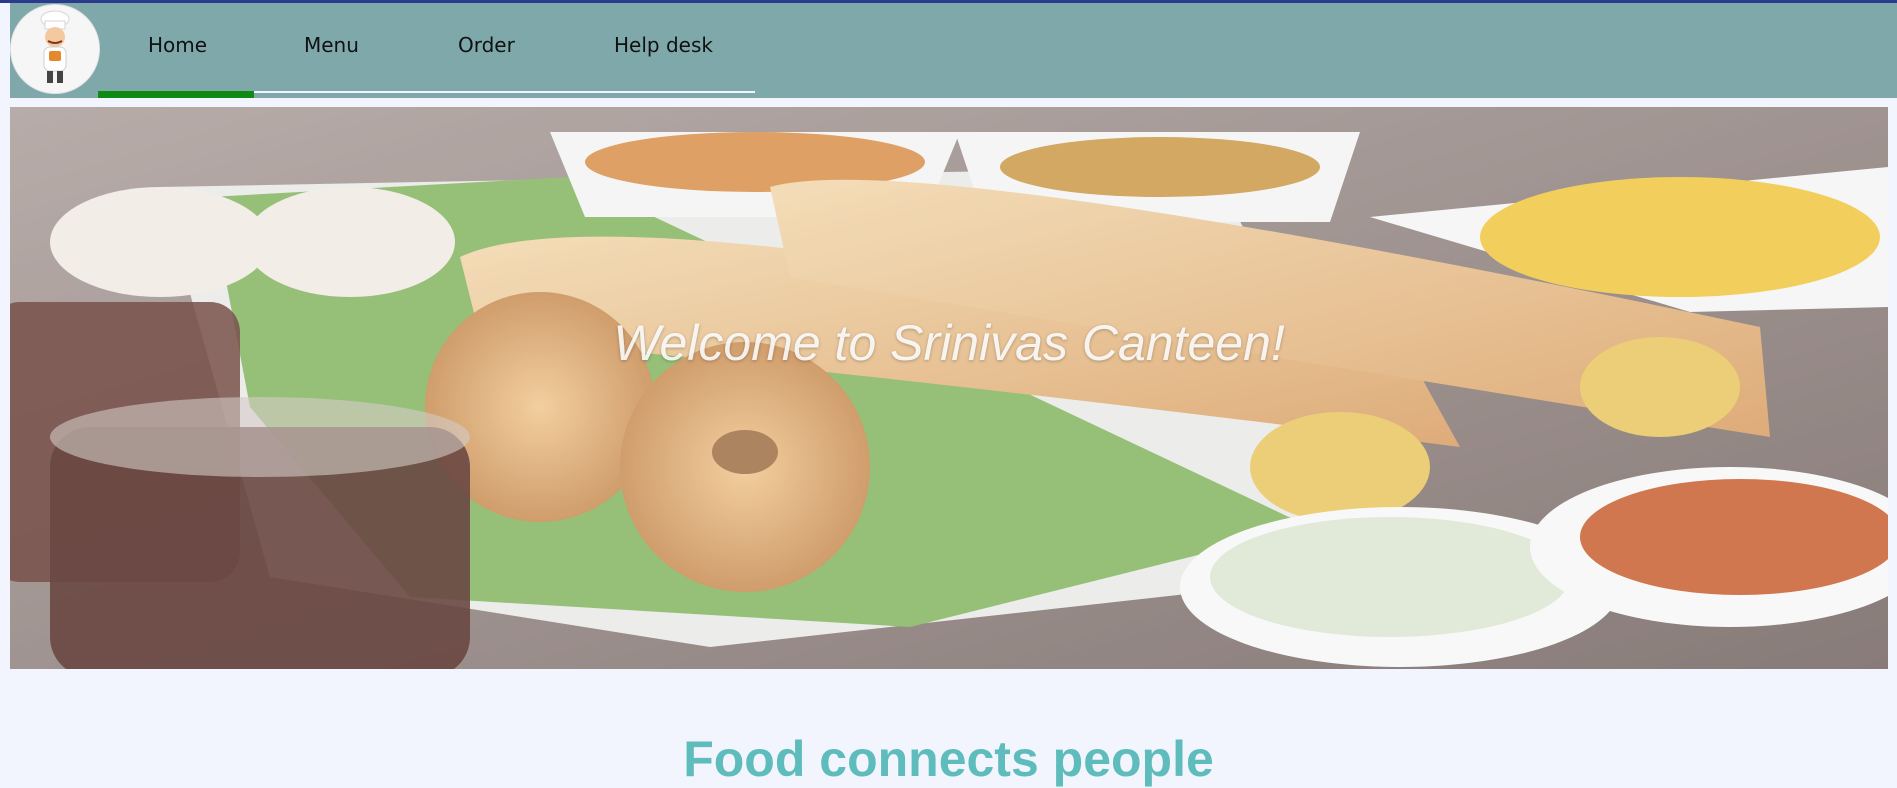  Describe the element at coordinates (331, 45) in the screenshot. I see `nav-menu-link: Menu` at that location.